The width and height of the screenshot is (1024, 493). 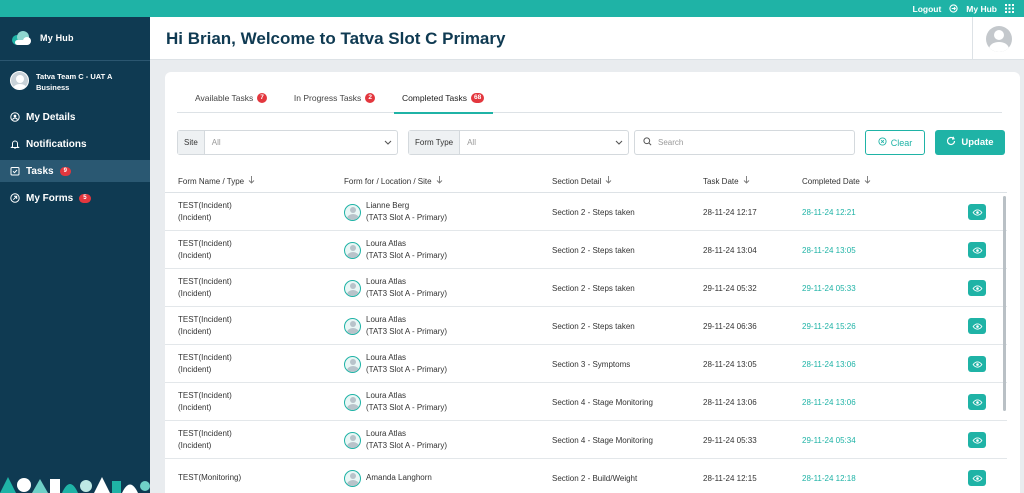 I want to click on brand: My Hub, so click(x=42, y=38).